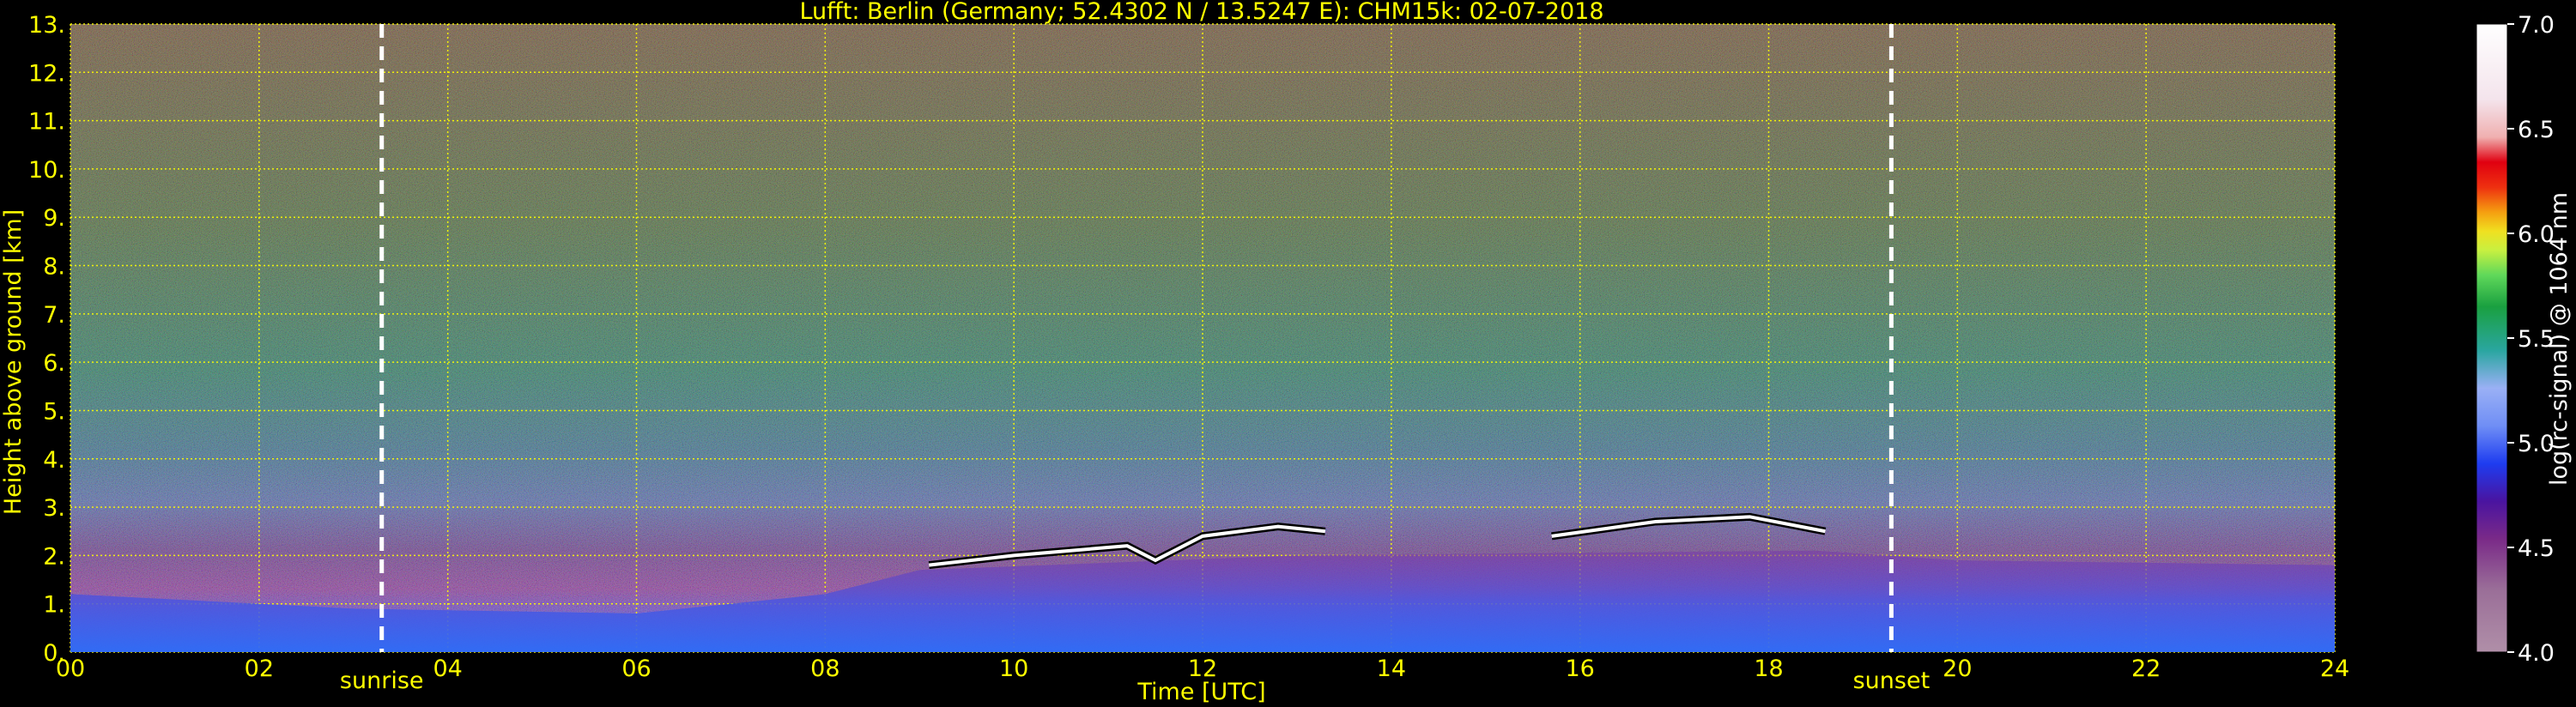 The image size is (2576, 707). I want to click on colorbar-tick-label: 6.5, so click(2536, 130).